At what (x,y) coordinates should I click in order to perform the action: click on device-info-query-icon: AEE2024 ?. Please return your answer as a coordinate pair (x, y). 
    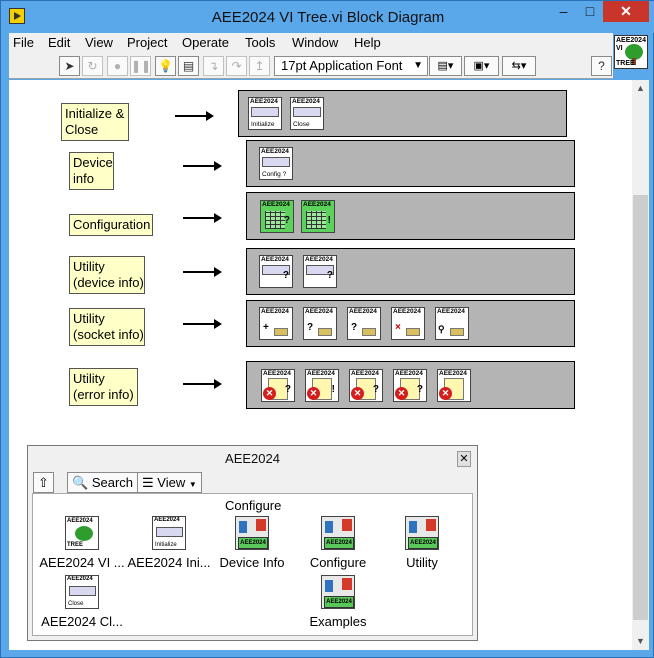
    Looking at the image, I should click on (276, 271).